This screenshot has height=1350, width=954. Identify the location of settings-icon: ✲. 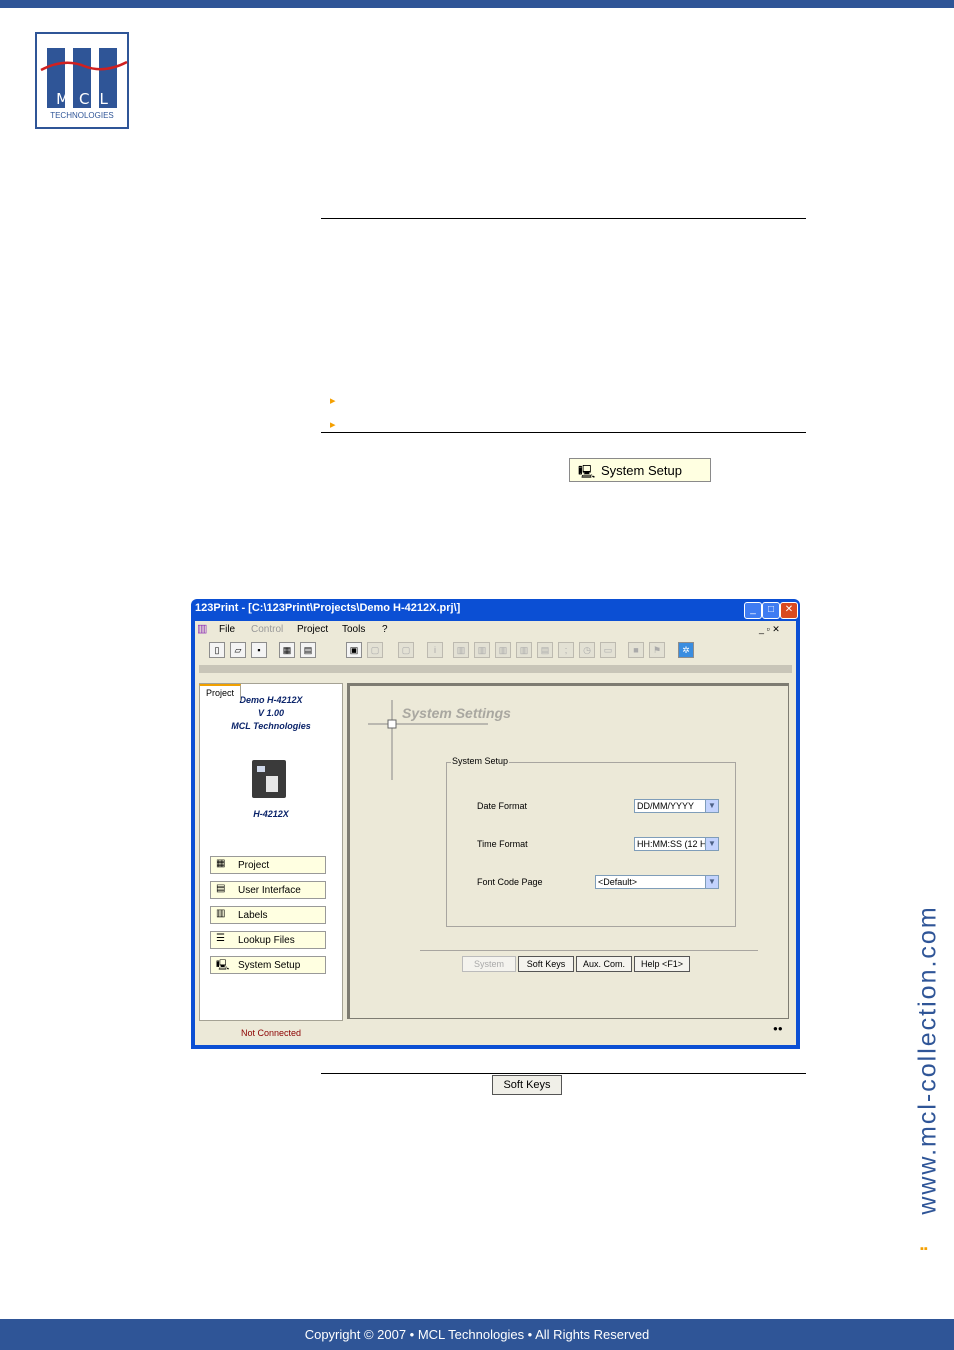
(686, 650).